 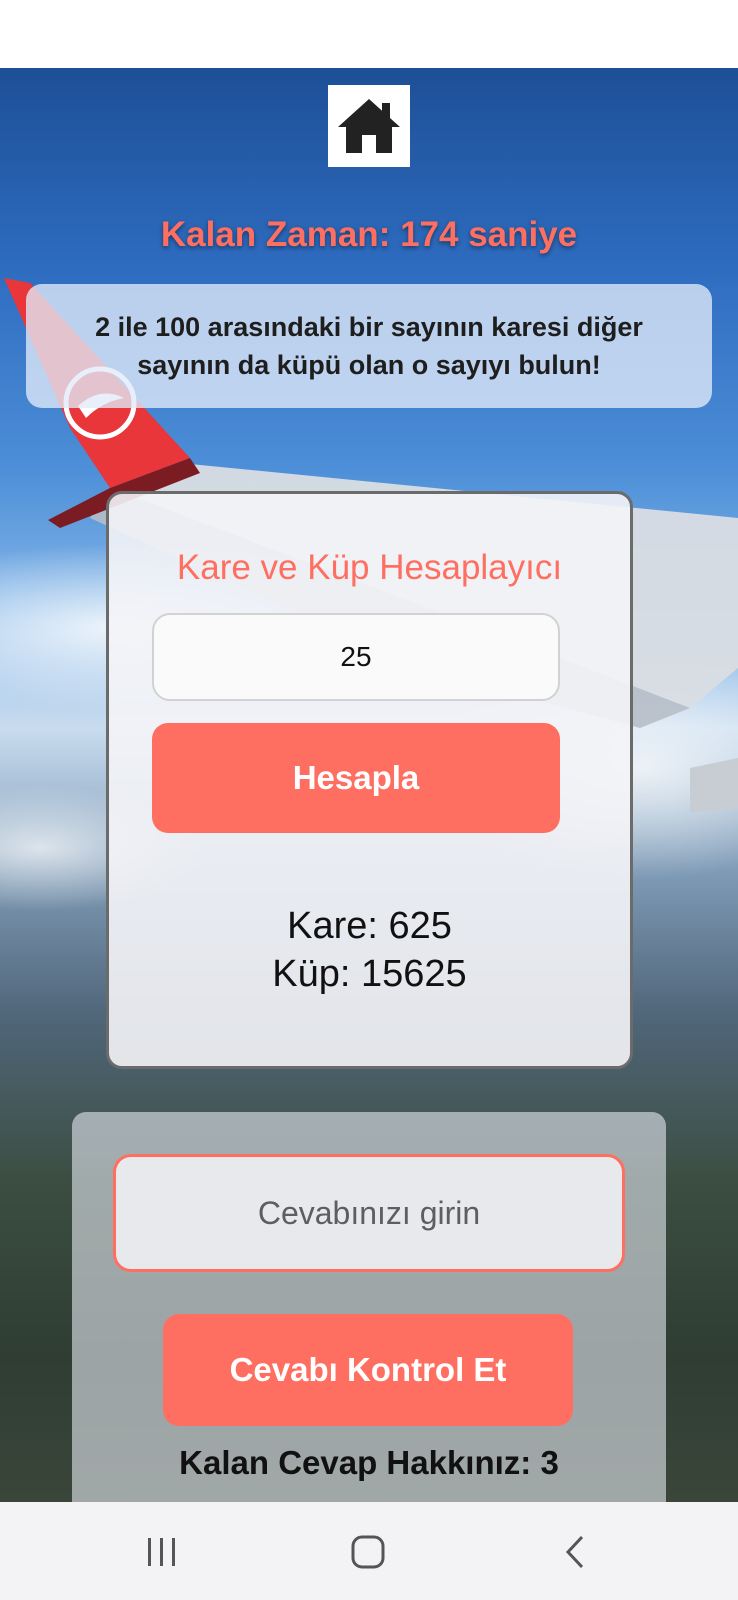 I want to click on calculator-title: Kare ve Küp Hesaplayıcı, so click(x=369, y=567).